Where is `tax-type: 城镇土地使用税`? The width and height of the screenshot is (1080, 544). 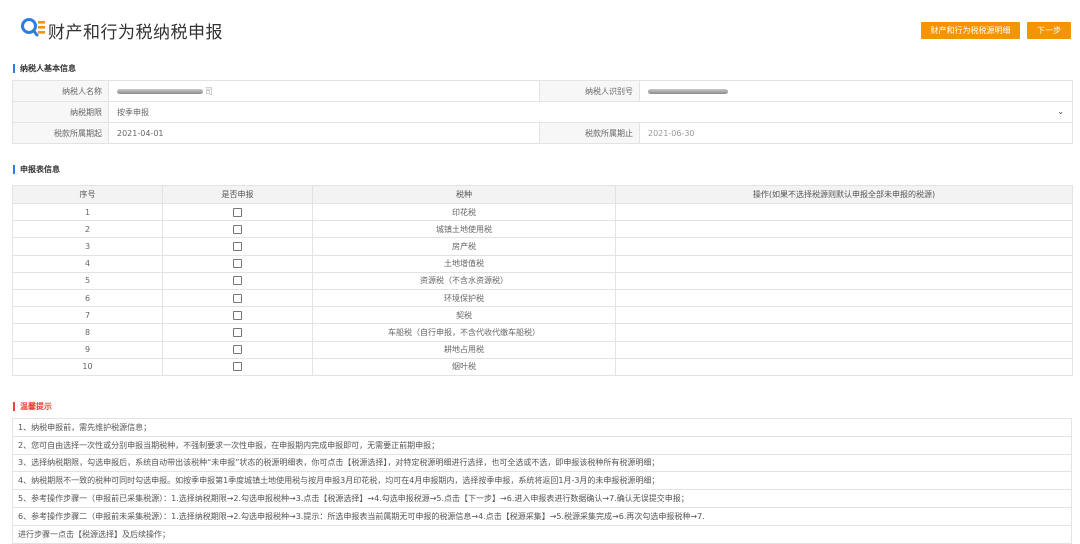
tax-type: 城镇土地使用税 is located at coordinates (464, 229).